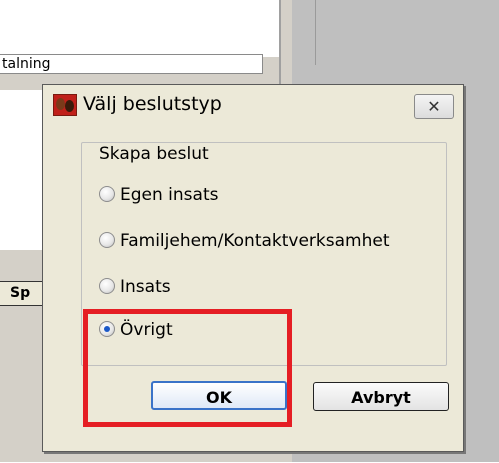  I want to click on background-partial-button: Sp, so click(22, 293).